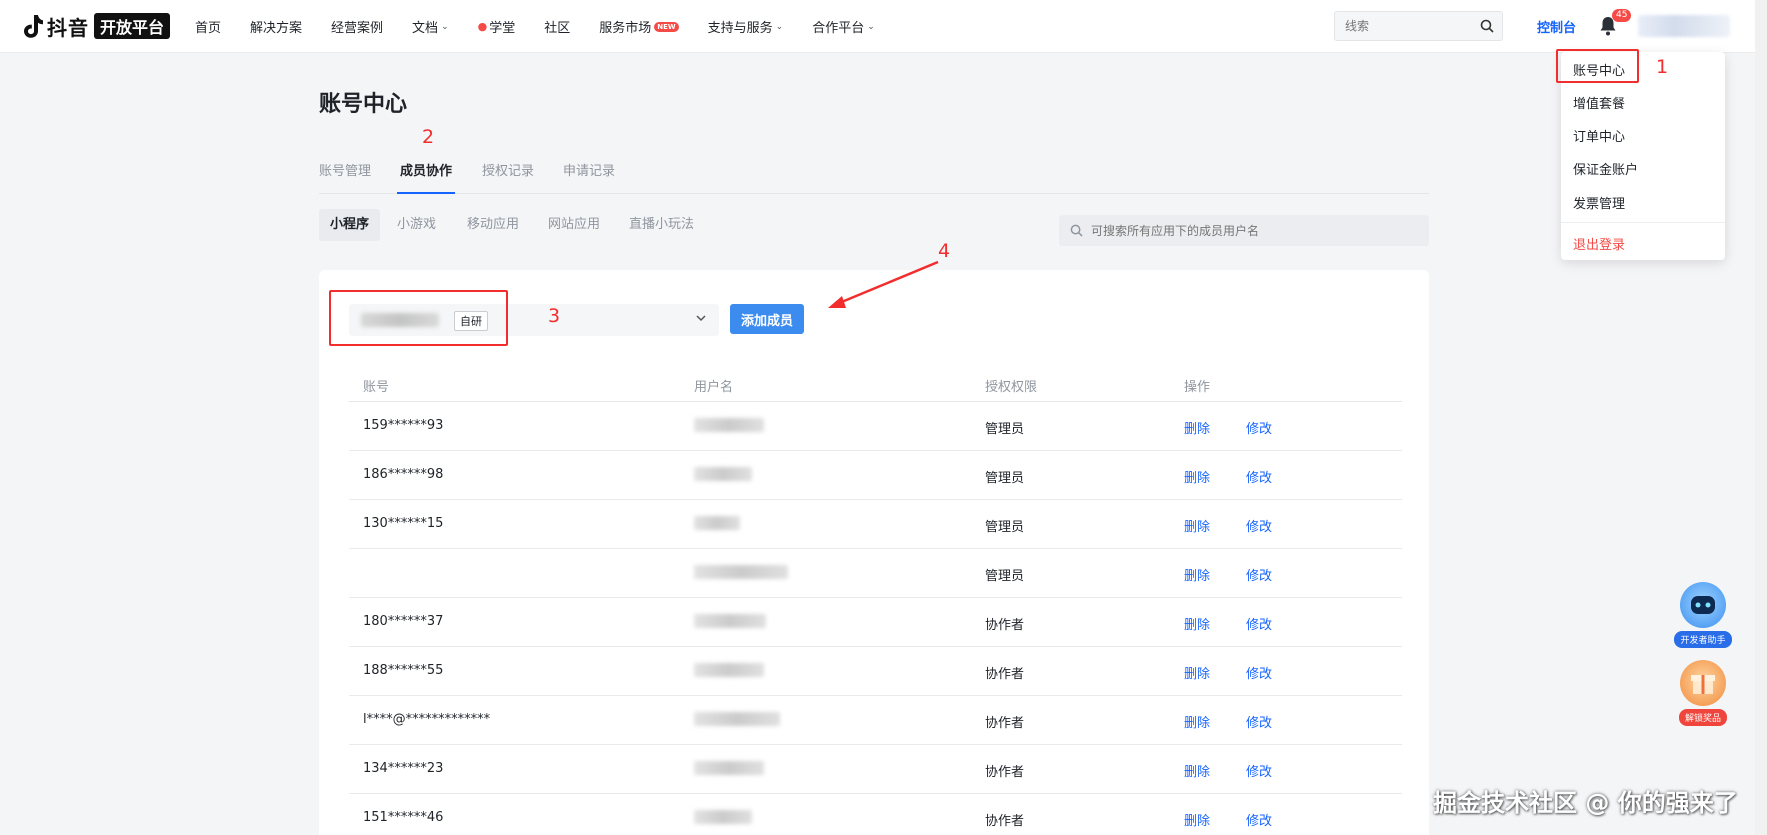 The height and width of the screenshot is (835, 1767). I want to click on nav-item-academy: ● 学堂, so click(497, 26).